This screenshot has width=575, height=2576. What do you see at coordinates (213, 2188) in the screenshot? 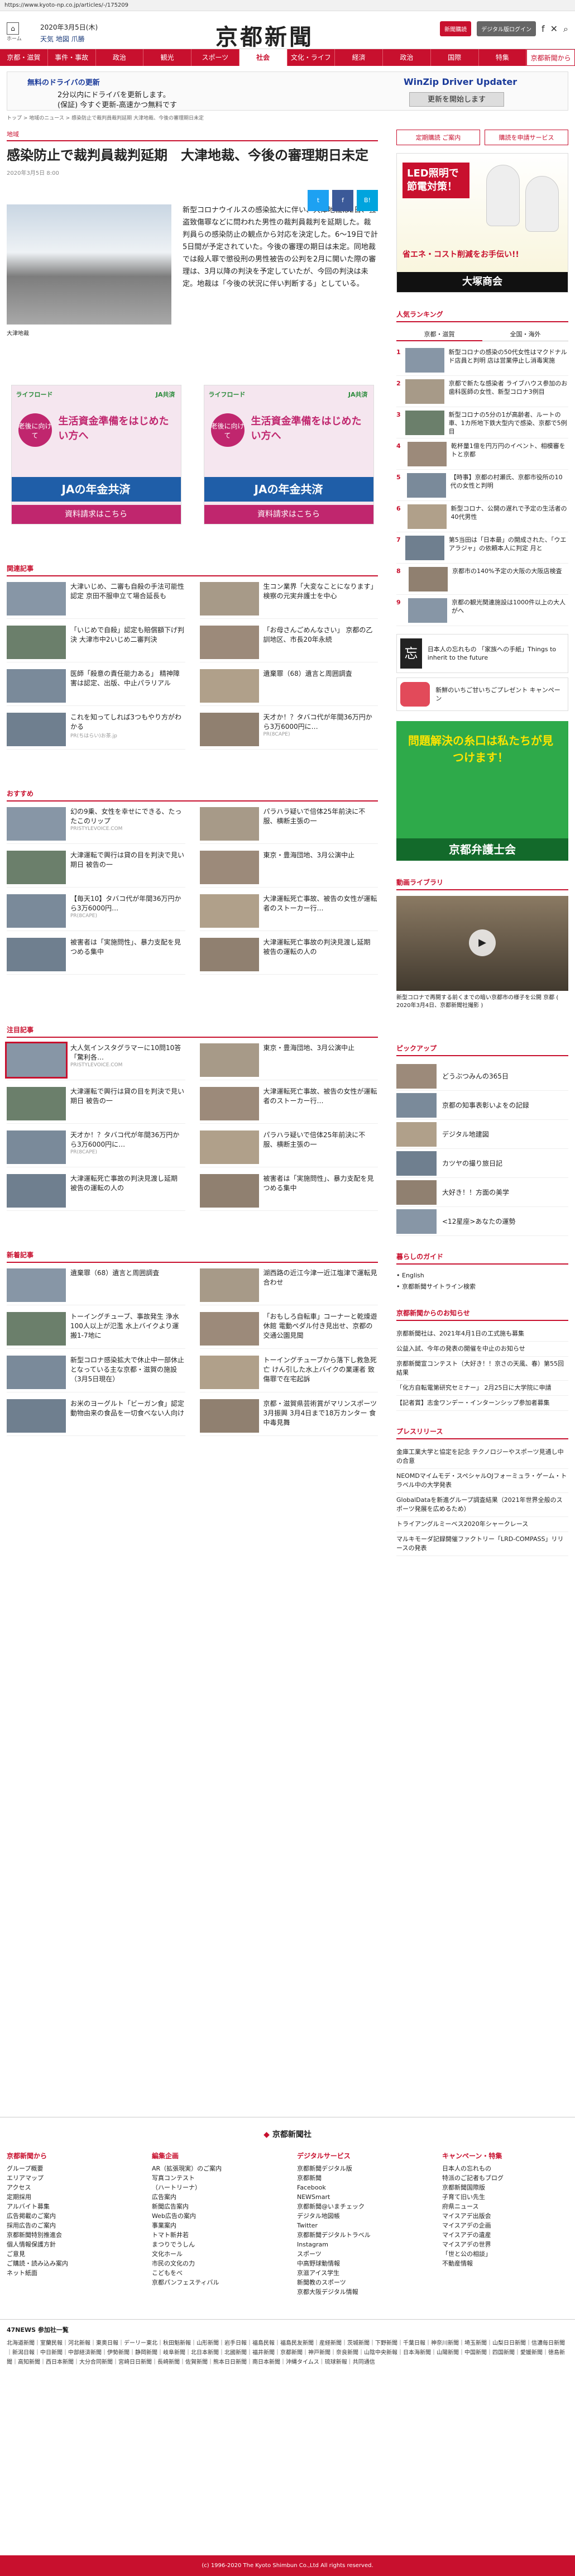
I see `footer-link: （ハートリーナ）` at bounding box center [213, 2188].